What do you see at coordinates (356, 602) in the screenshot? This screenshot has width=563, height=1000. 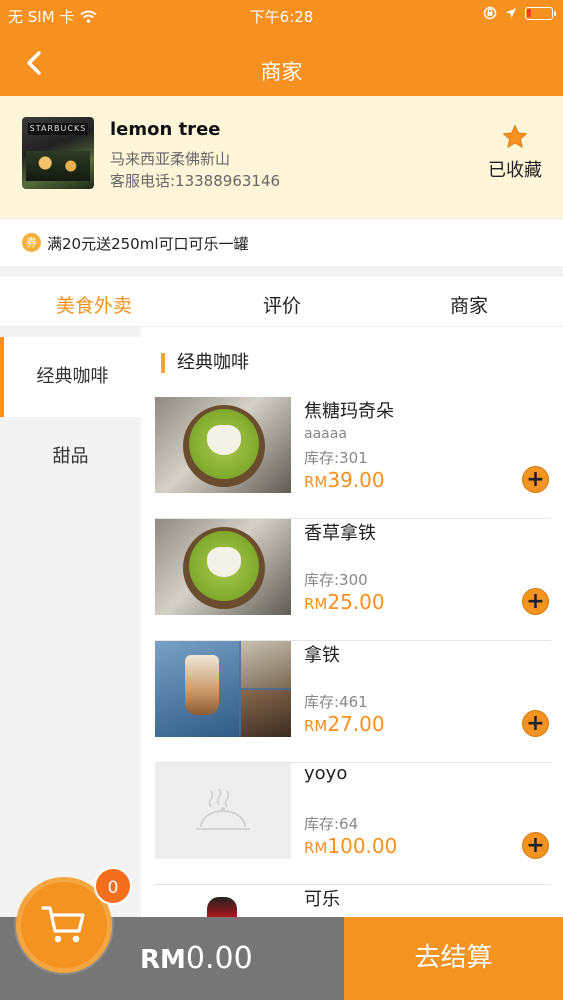 I see `price-value: 25.00` at bounding box center [356, 602].